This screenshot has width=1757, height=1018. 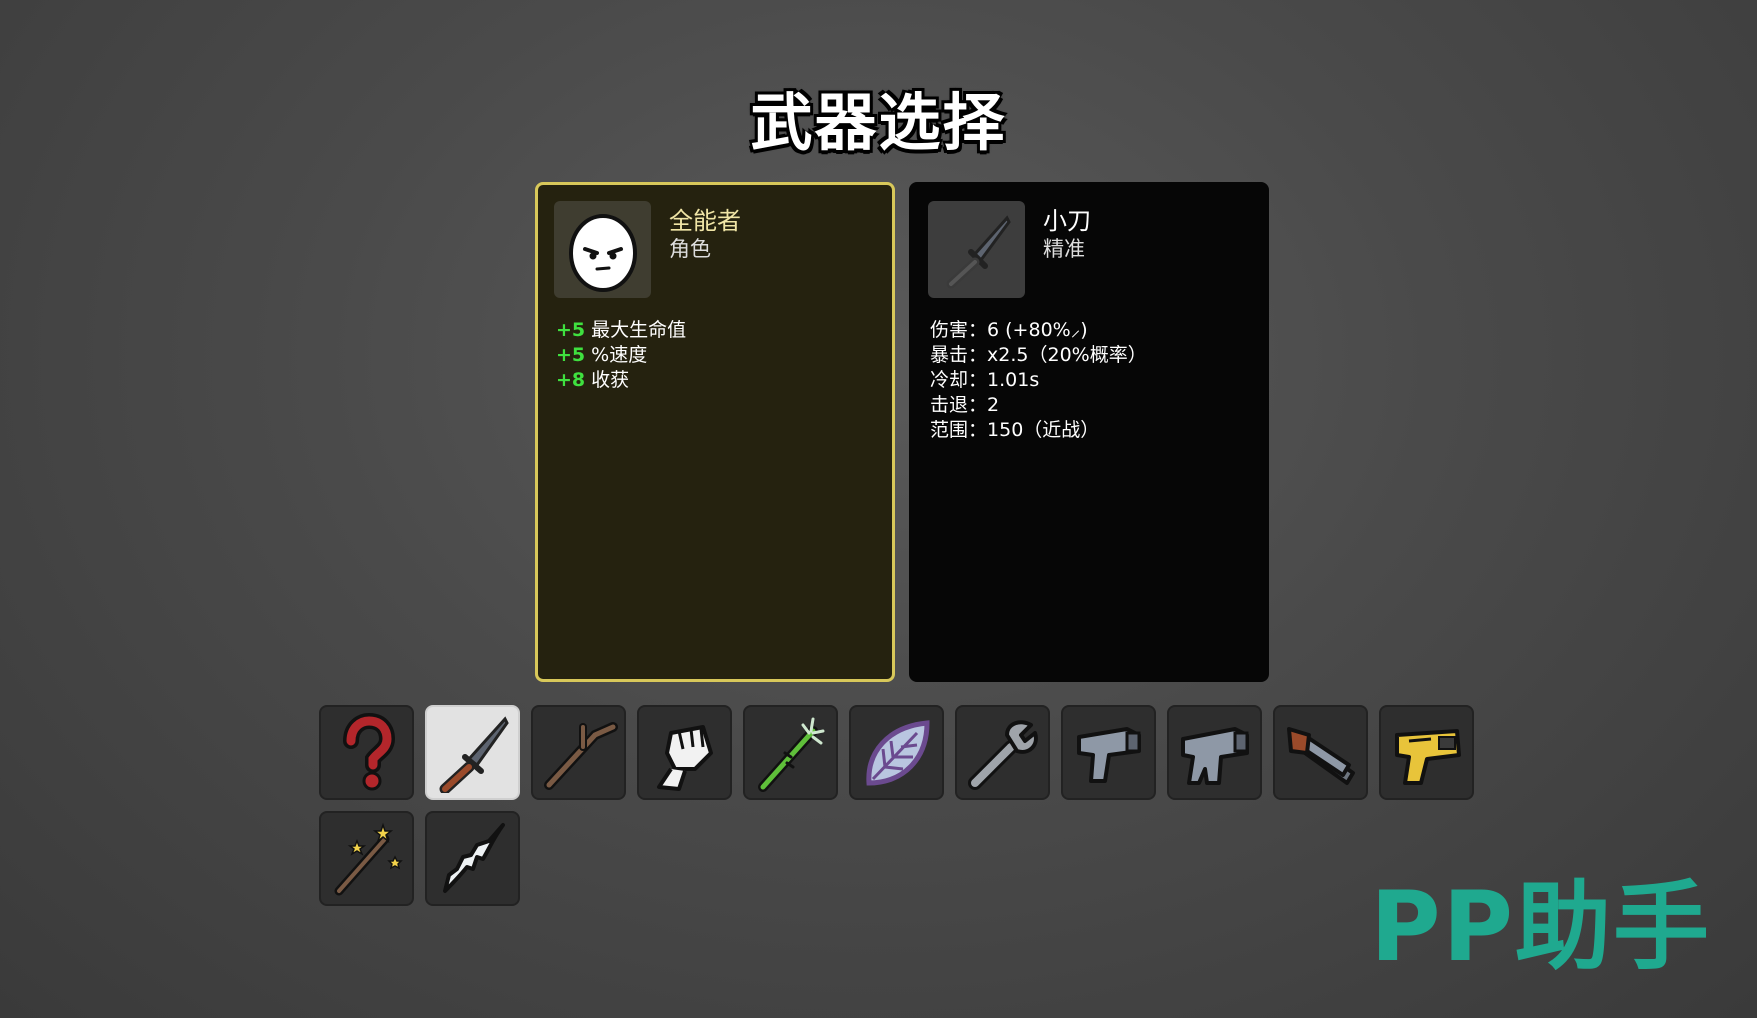 I want to click on stat-row: 伤害：6 (+80%⸝), so click(x=1038, y=330).